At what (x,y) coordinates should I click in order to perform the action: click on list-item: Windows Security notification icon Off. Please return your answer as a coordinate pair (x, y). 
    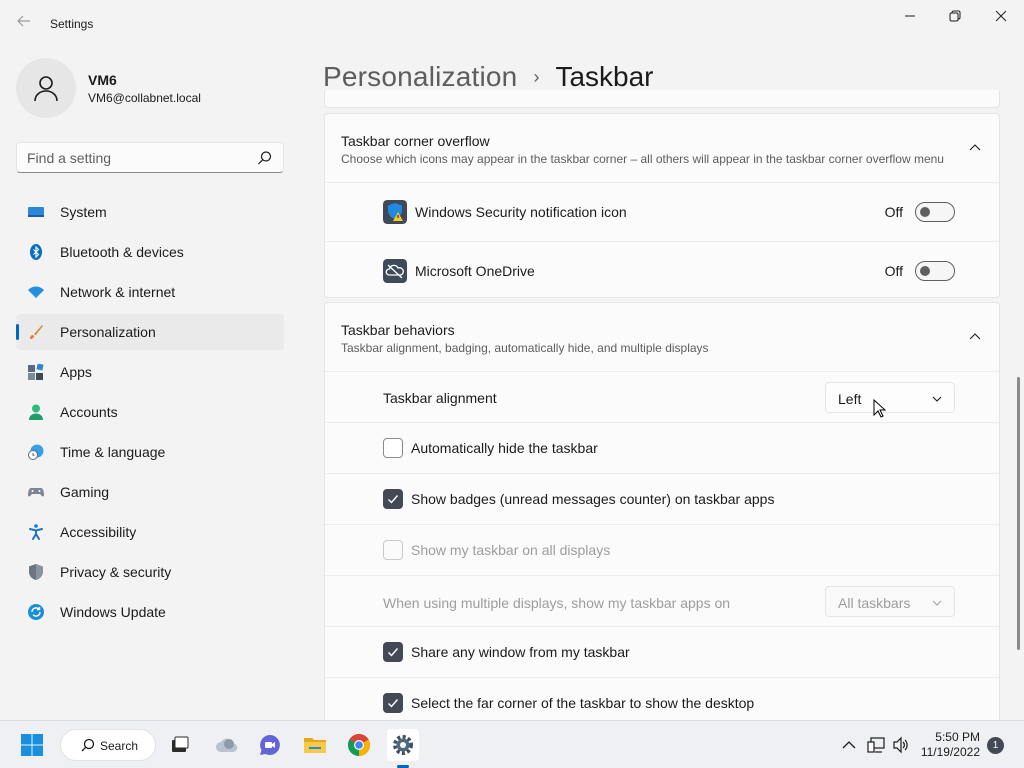
    Looking at the image, I should click on (662, 211).